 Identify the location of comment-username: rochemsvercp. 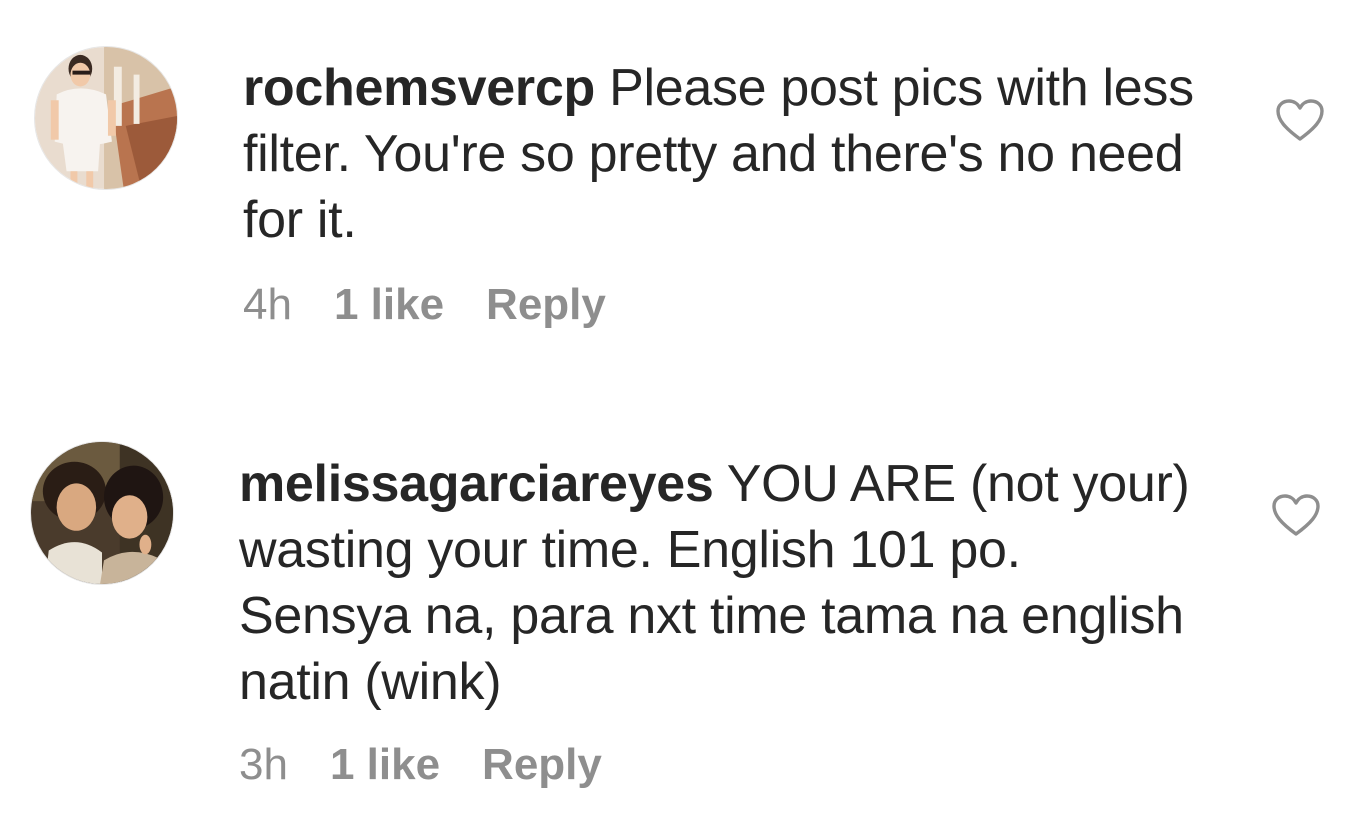
(419, 88).